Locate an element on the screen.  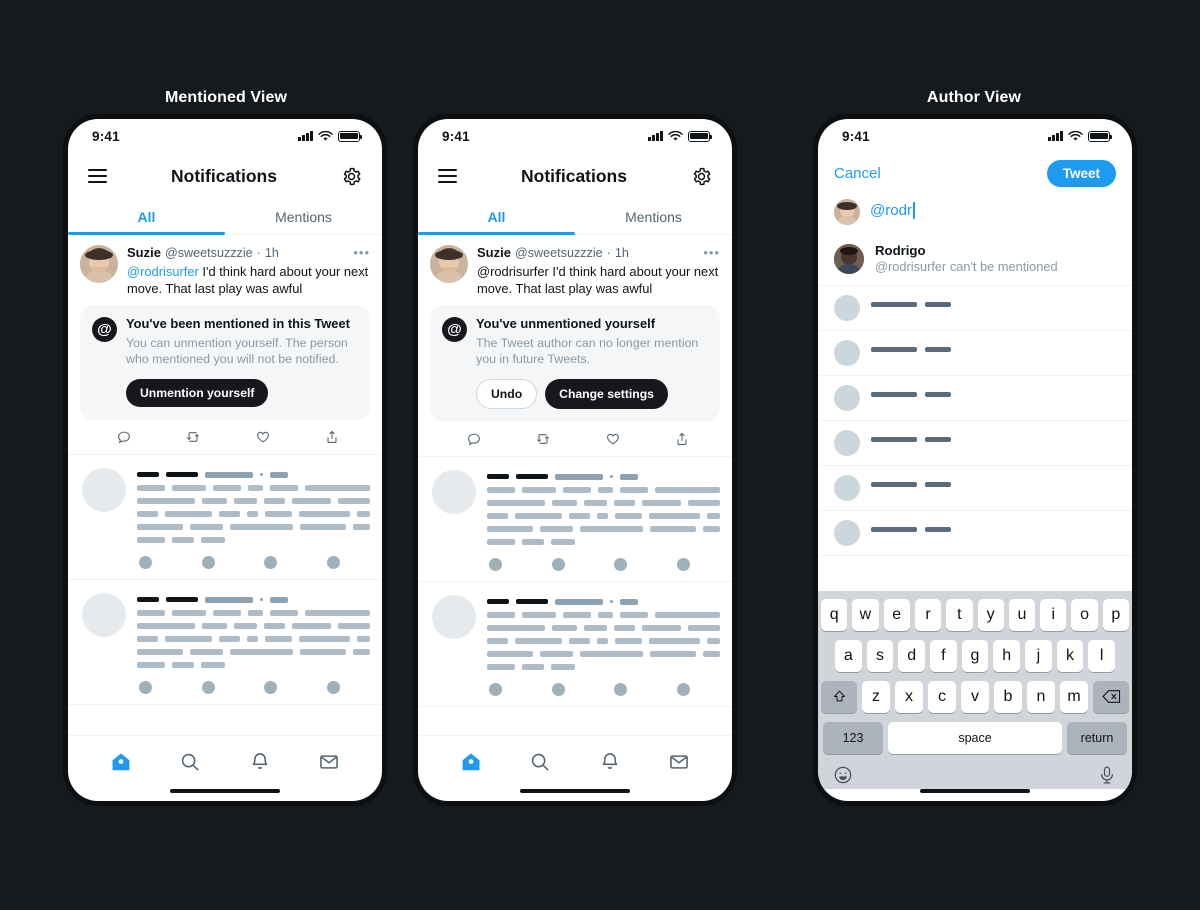
avatar-image is located at coordinates (847, 212).